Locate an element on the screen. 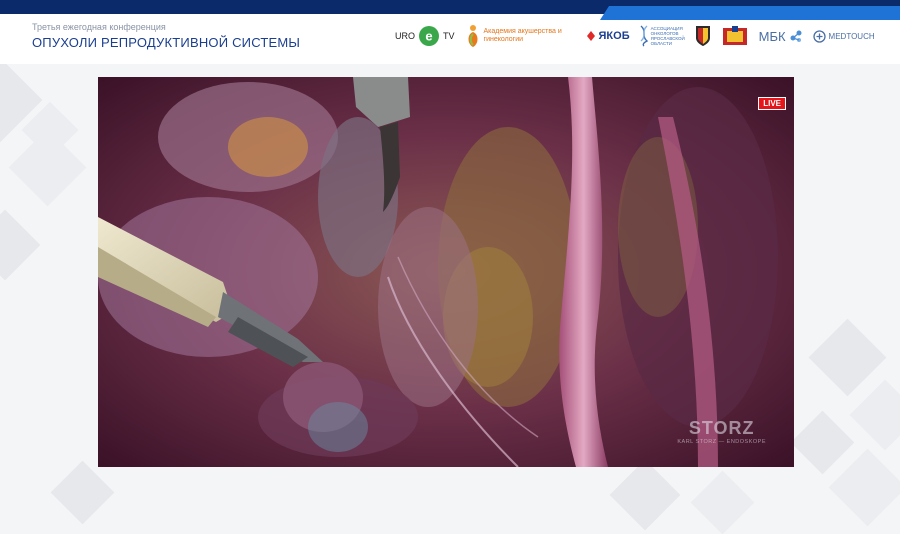 This screenshot has height=534, width=900. molecule-icon is located at coordinates (796, 36).